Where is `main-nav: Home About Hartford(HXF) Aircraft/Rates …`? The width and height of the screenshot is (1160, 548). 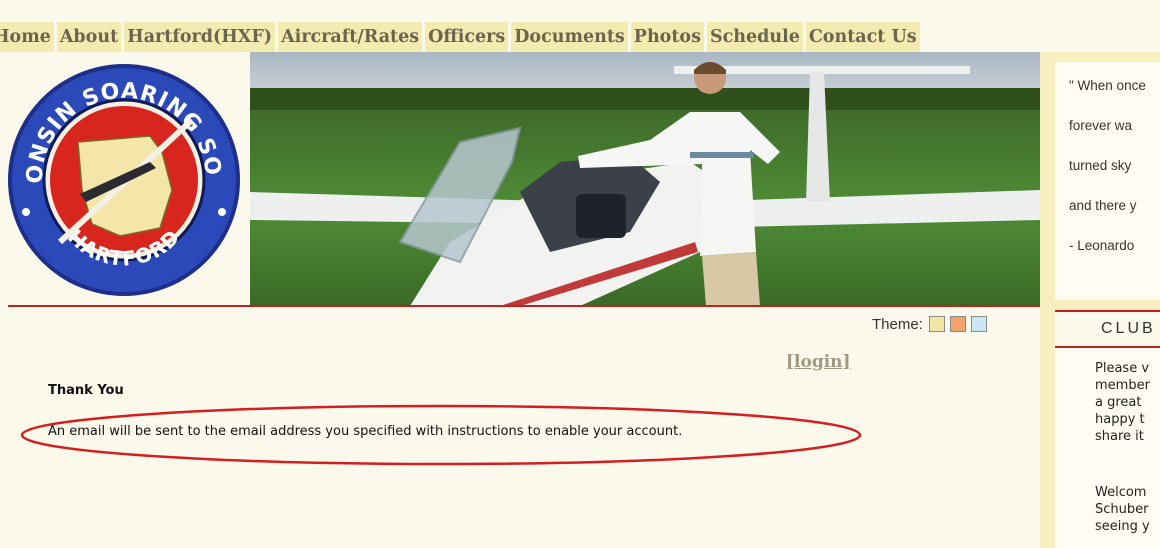
main-nav: Home About Hartford(HXF) Aircraft/Rates … is located at coordinates (461, 37).